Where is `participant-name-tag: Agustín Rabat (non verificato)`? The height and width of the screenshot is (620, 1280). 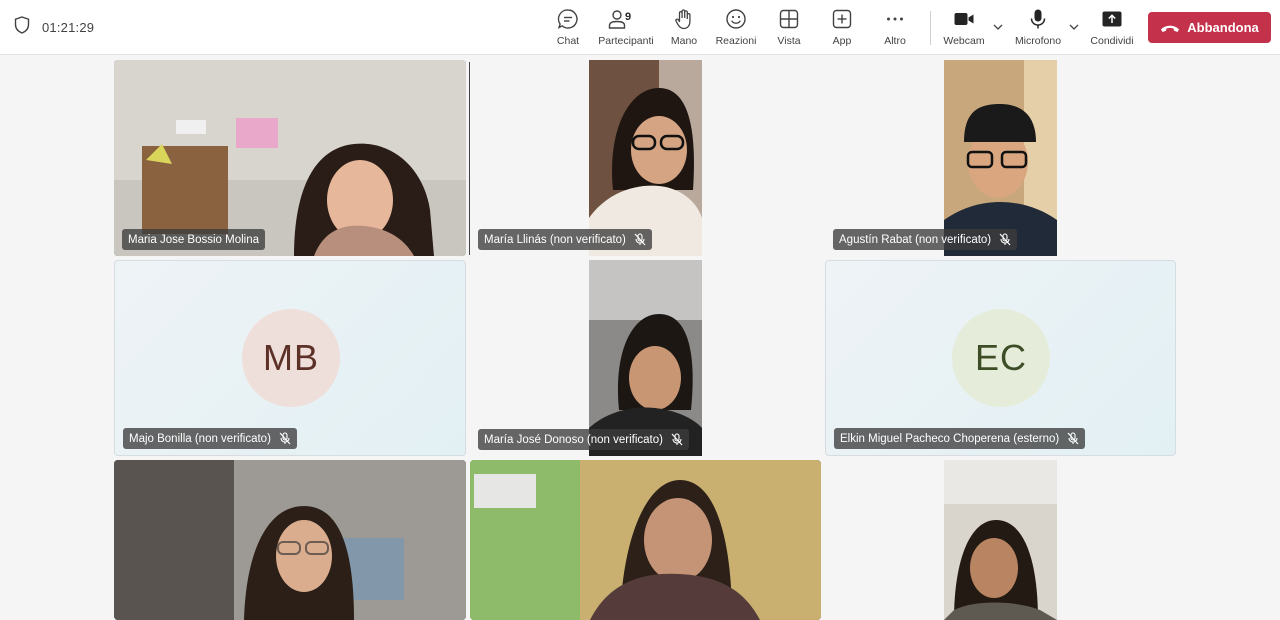
participant-name-tag: Agustín Rabat (non verificato) is located at coordinates (925, 239).